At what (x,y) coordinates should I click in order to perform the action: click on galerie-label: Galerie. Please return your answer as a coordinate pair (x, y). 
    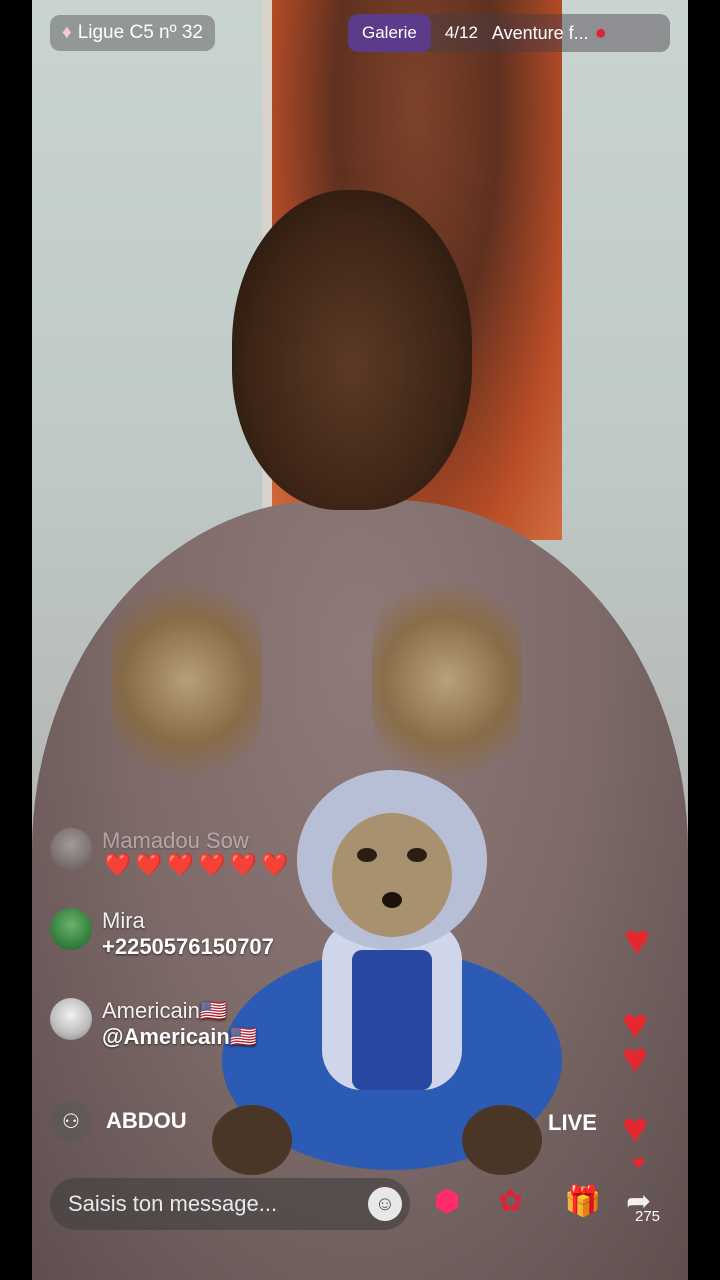
    Looking at the image, I should click on (389, 32).